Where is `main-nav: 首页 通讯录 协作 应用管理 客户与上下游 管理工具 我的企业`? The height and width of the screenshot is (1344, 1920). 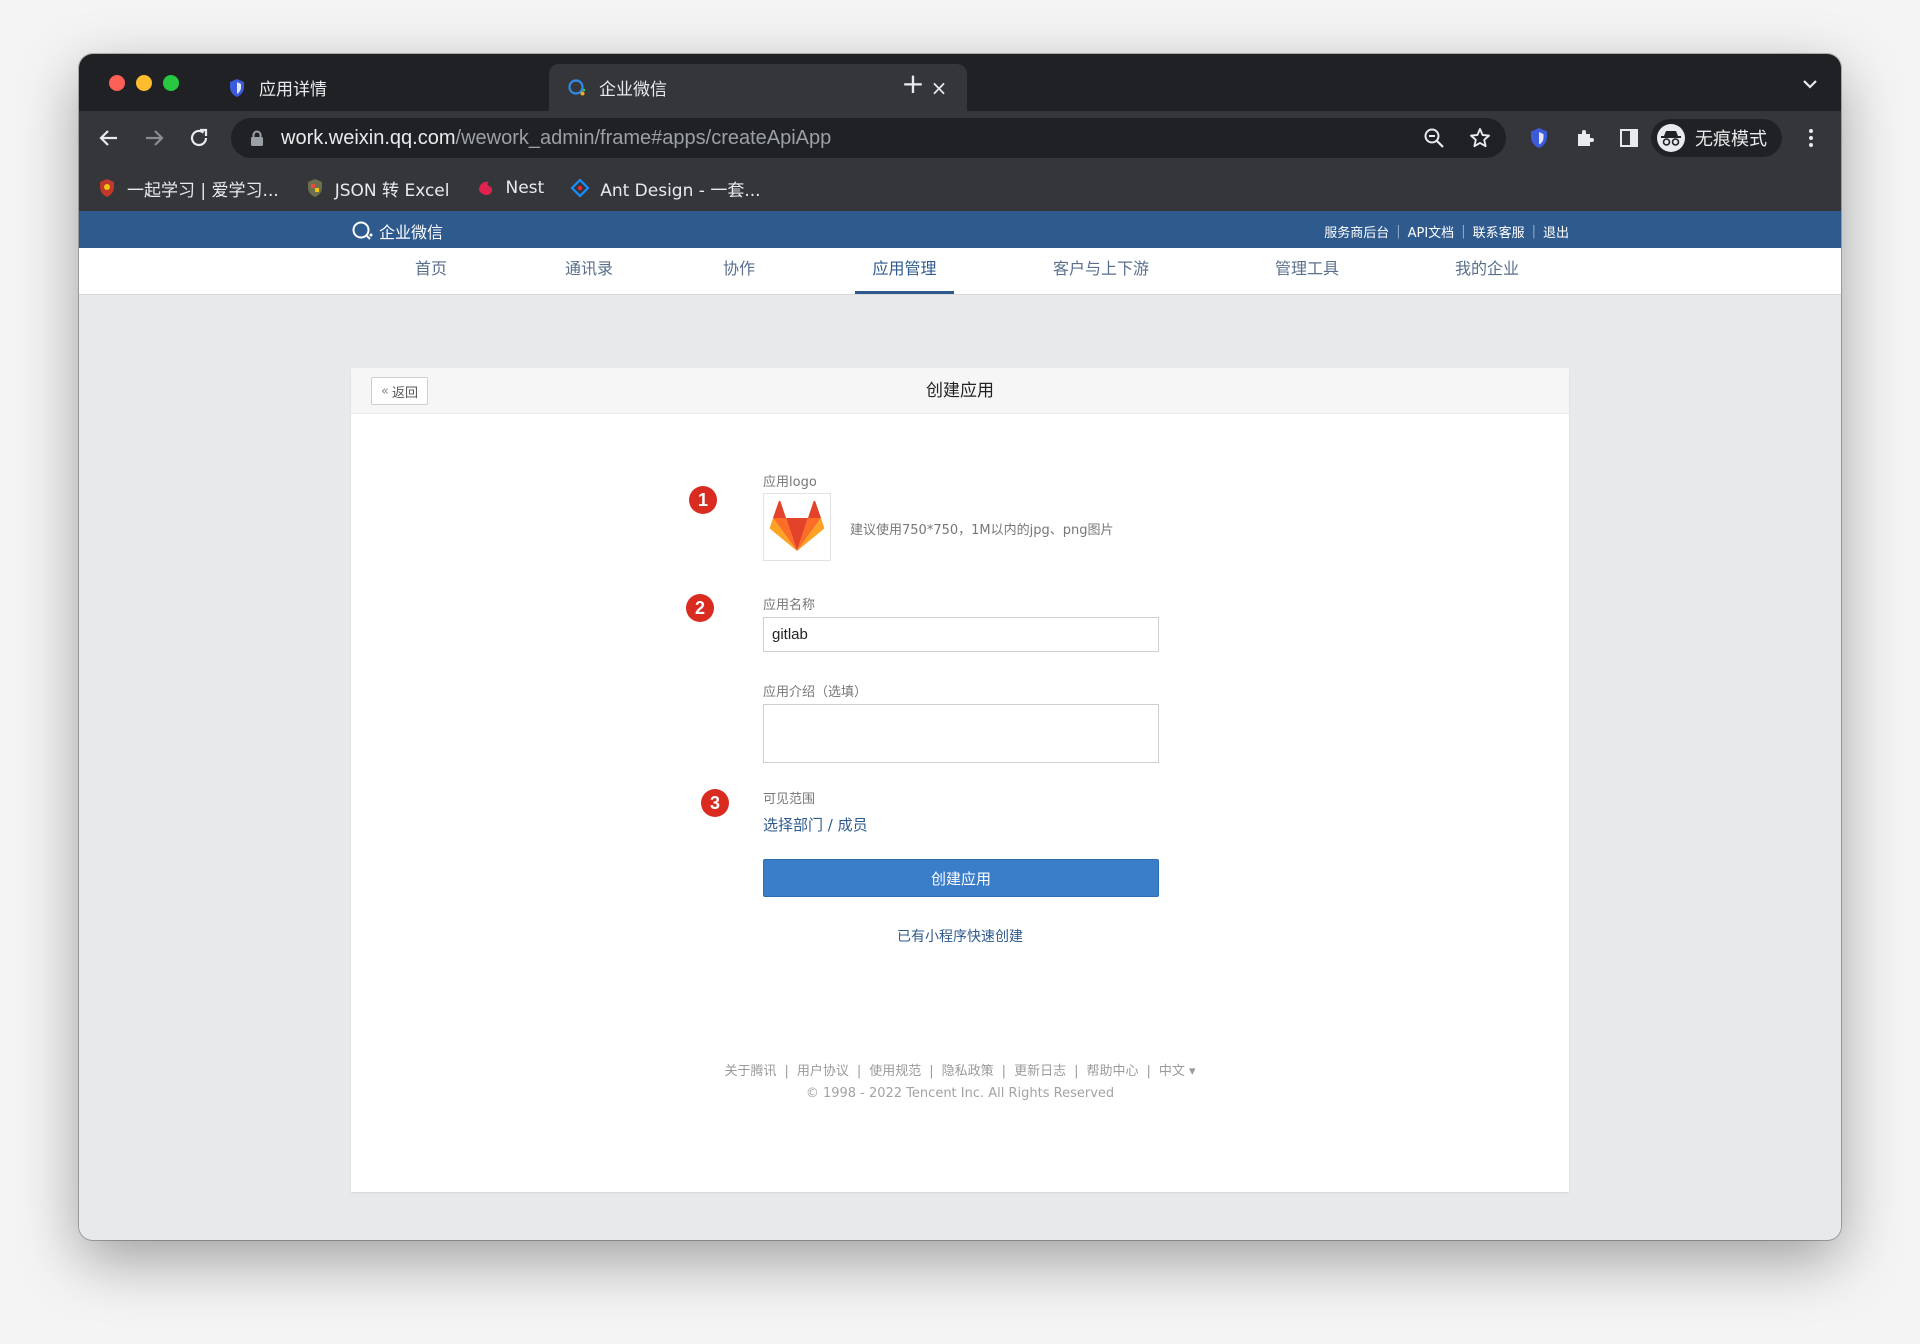 main-nav: 首页 通讯录 协作 应用管理 客户与上下游 管理工具 我的企业 is located at coordinates (960, 271).